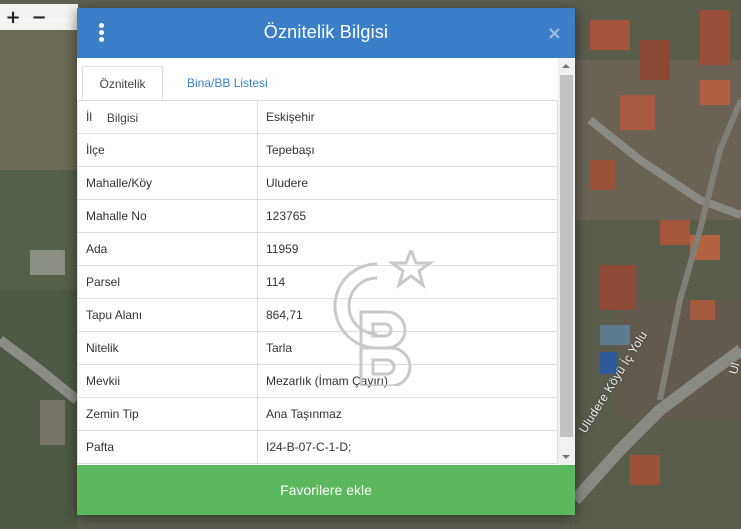 The width and height of the screenshot is (741, 529). I want to click on table-row: Pafta I24-B-07-C-1-D;, so click(317, 447).